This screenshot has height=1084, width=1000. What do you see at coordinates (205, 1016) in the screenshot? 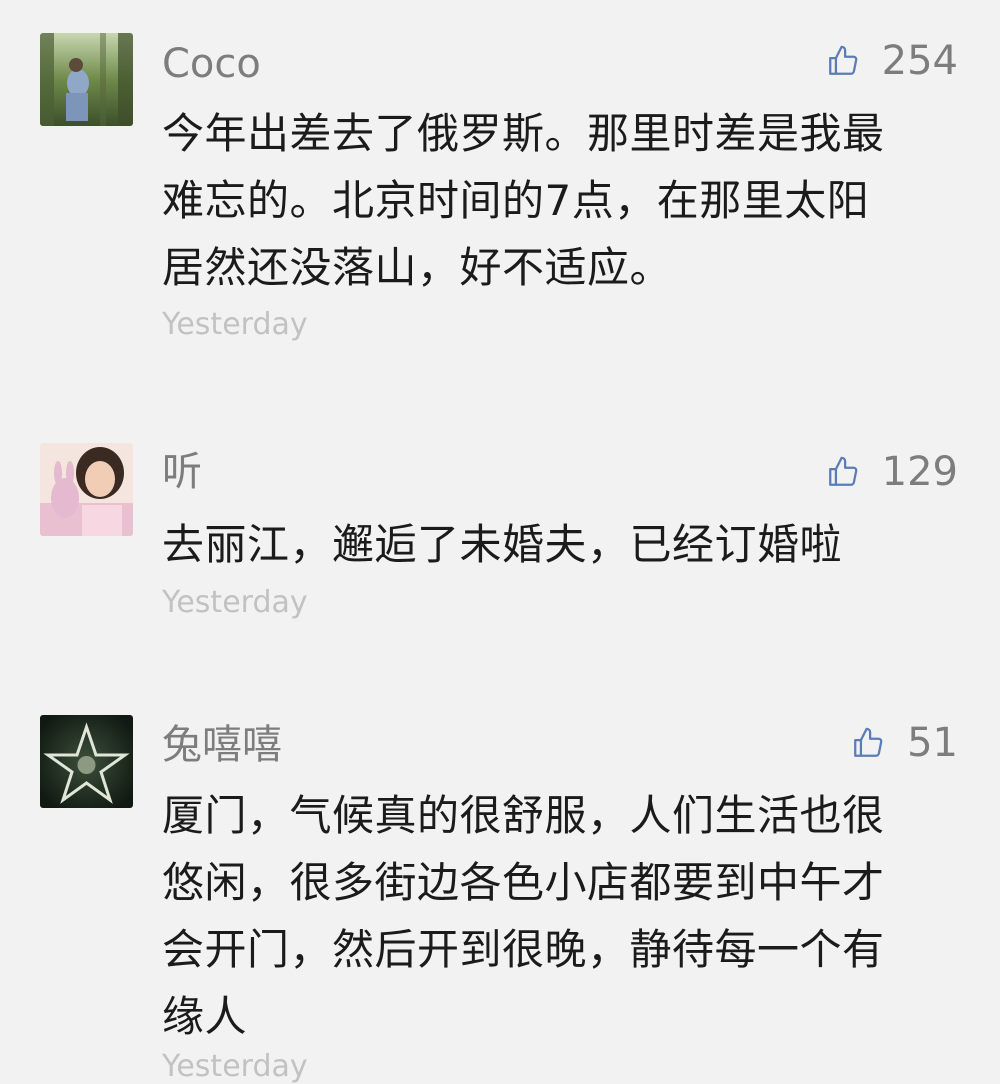
I see `comment-line: 缘人` at bounding box center [205, 1016].